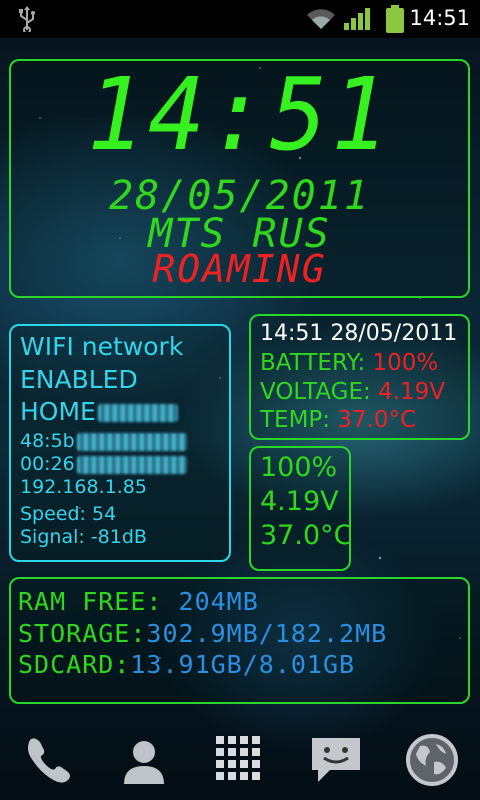 The width and height of the screenshot is (480, 800). I want to click on wifi-signal: Signal: -81dB, so click(83, 537).